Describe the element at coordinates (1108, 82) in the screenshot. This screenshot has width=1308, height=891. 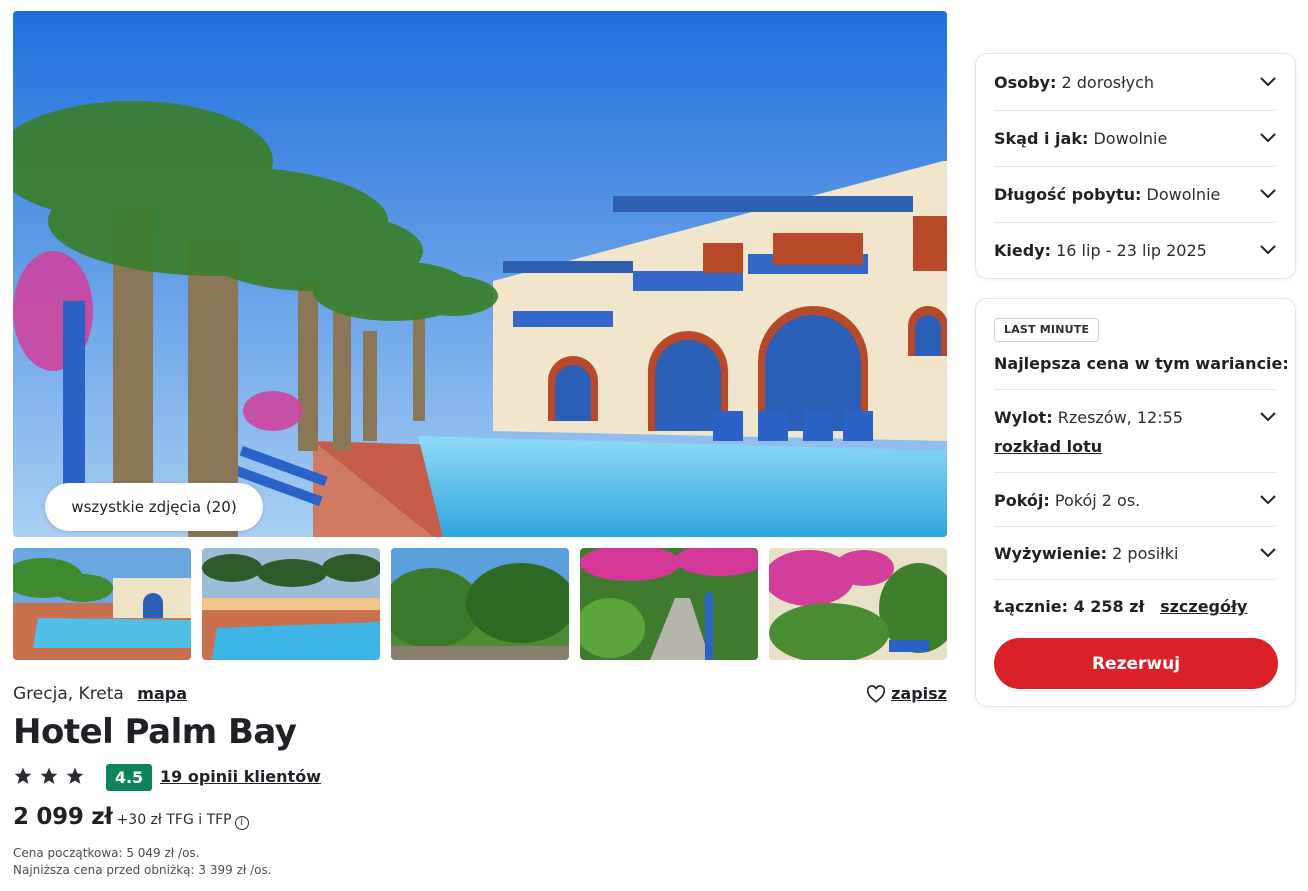
I see `filter-value: 2 dorosłych` at that location.